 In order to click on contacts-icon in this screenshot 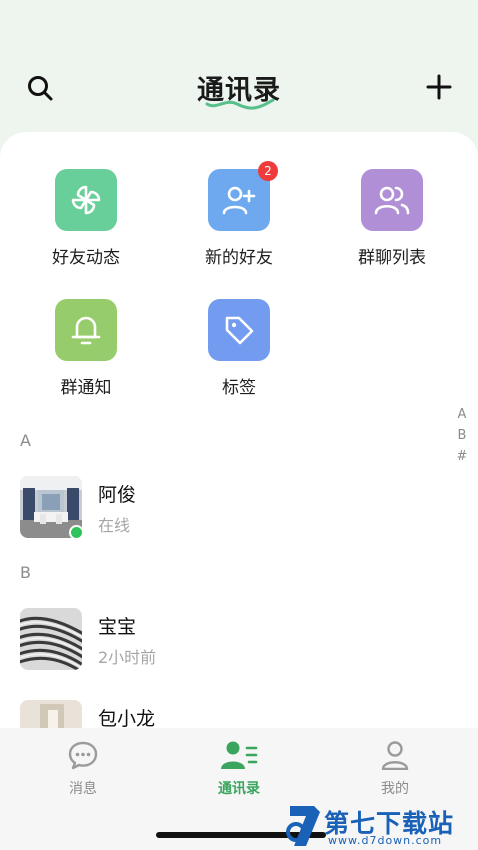, I will do `click(239, 755)`.